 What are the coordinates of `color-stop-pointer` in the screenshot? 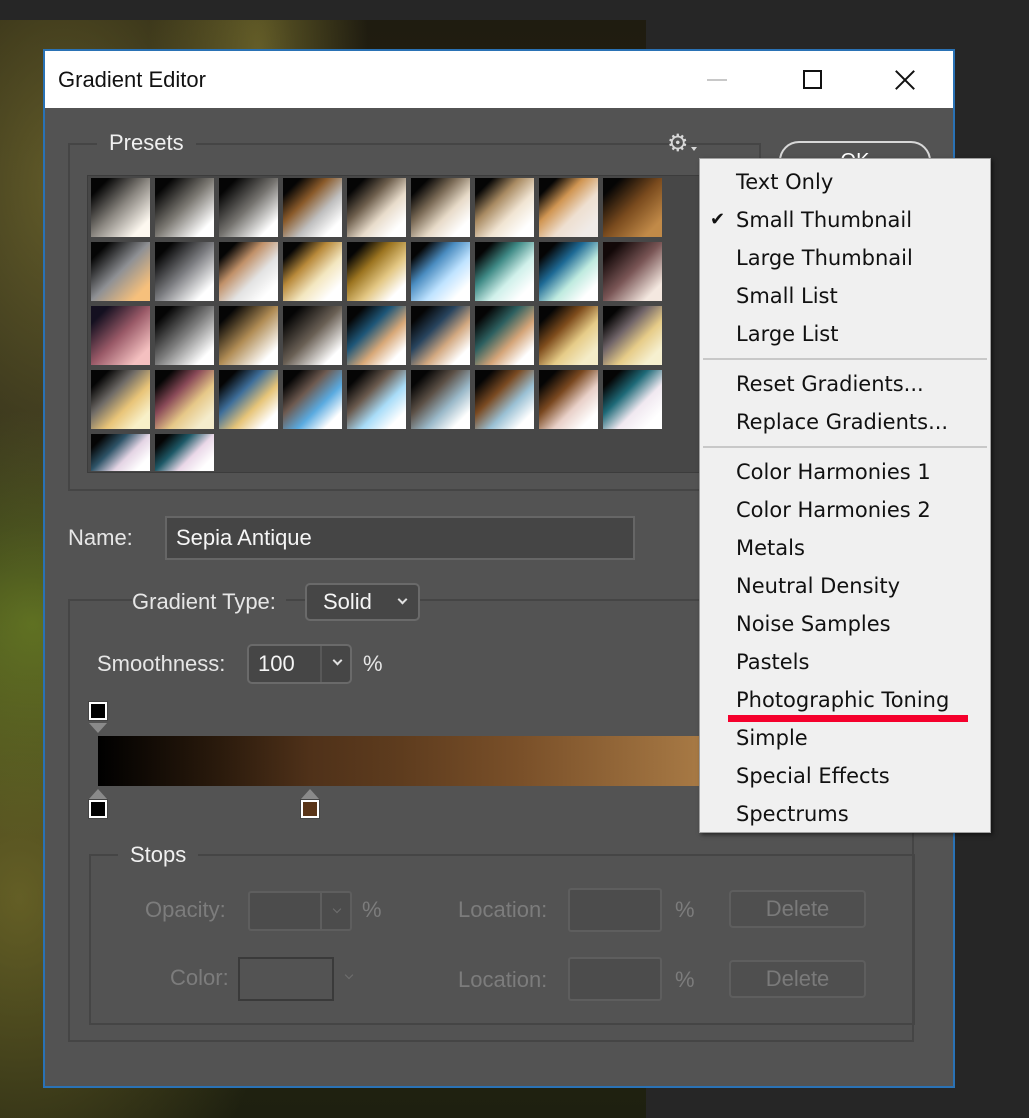 It's located at (98, 794).